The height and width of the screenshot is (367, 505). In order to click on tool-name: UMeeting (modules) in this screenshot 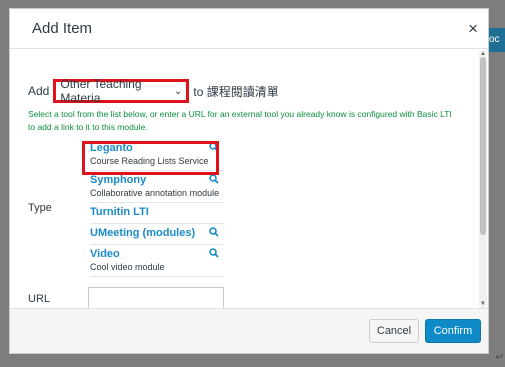, I will do `click(157, 233)`.